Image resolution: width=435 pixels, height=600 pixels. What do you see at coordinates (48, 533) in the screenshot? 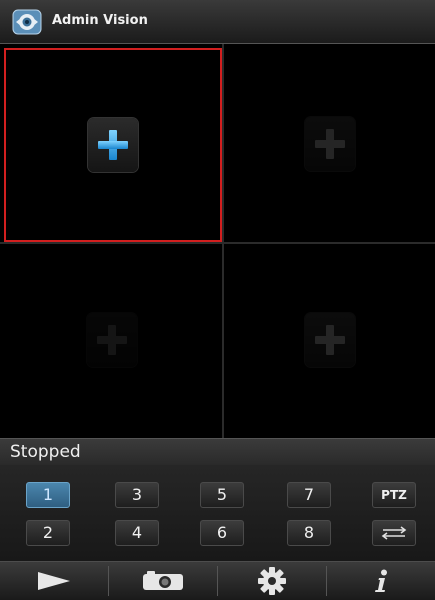
I see `channel-2-button: 2` at bounding box center [48, 533].